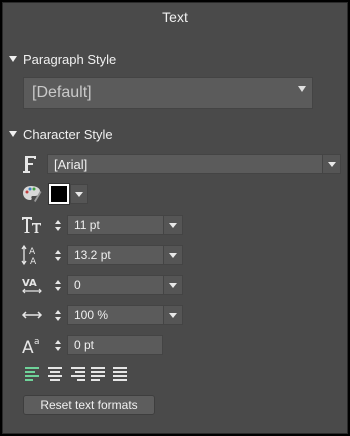  Describe the element at coordinates (33, 374) in the screenshot. I see `align-left-icon` at that location.